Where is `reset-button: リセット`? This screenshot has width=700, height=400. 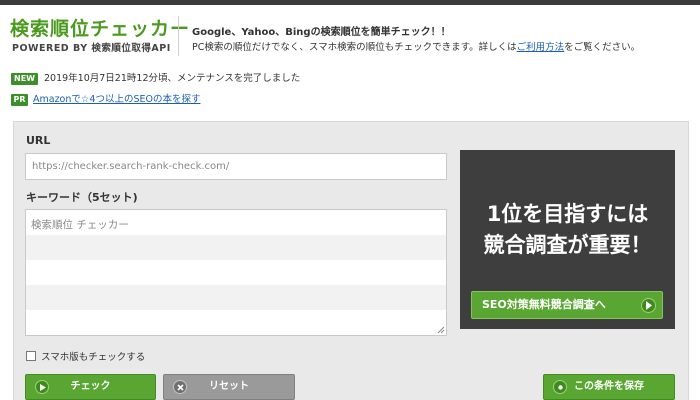
reset-button: リセット is located at coordinates (229, 387).